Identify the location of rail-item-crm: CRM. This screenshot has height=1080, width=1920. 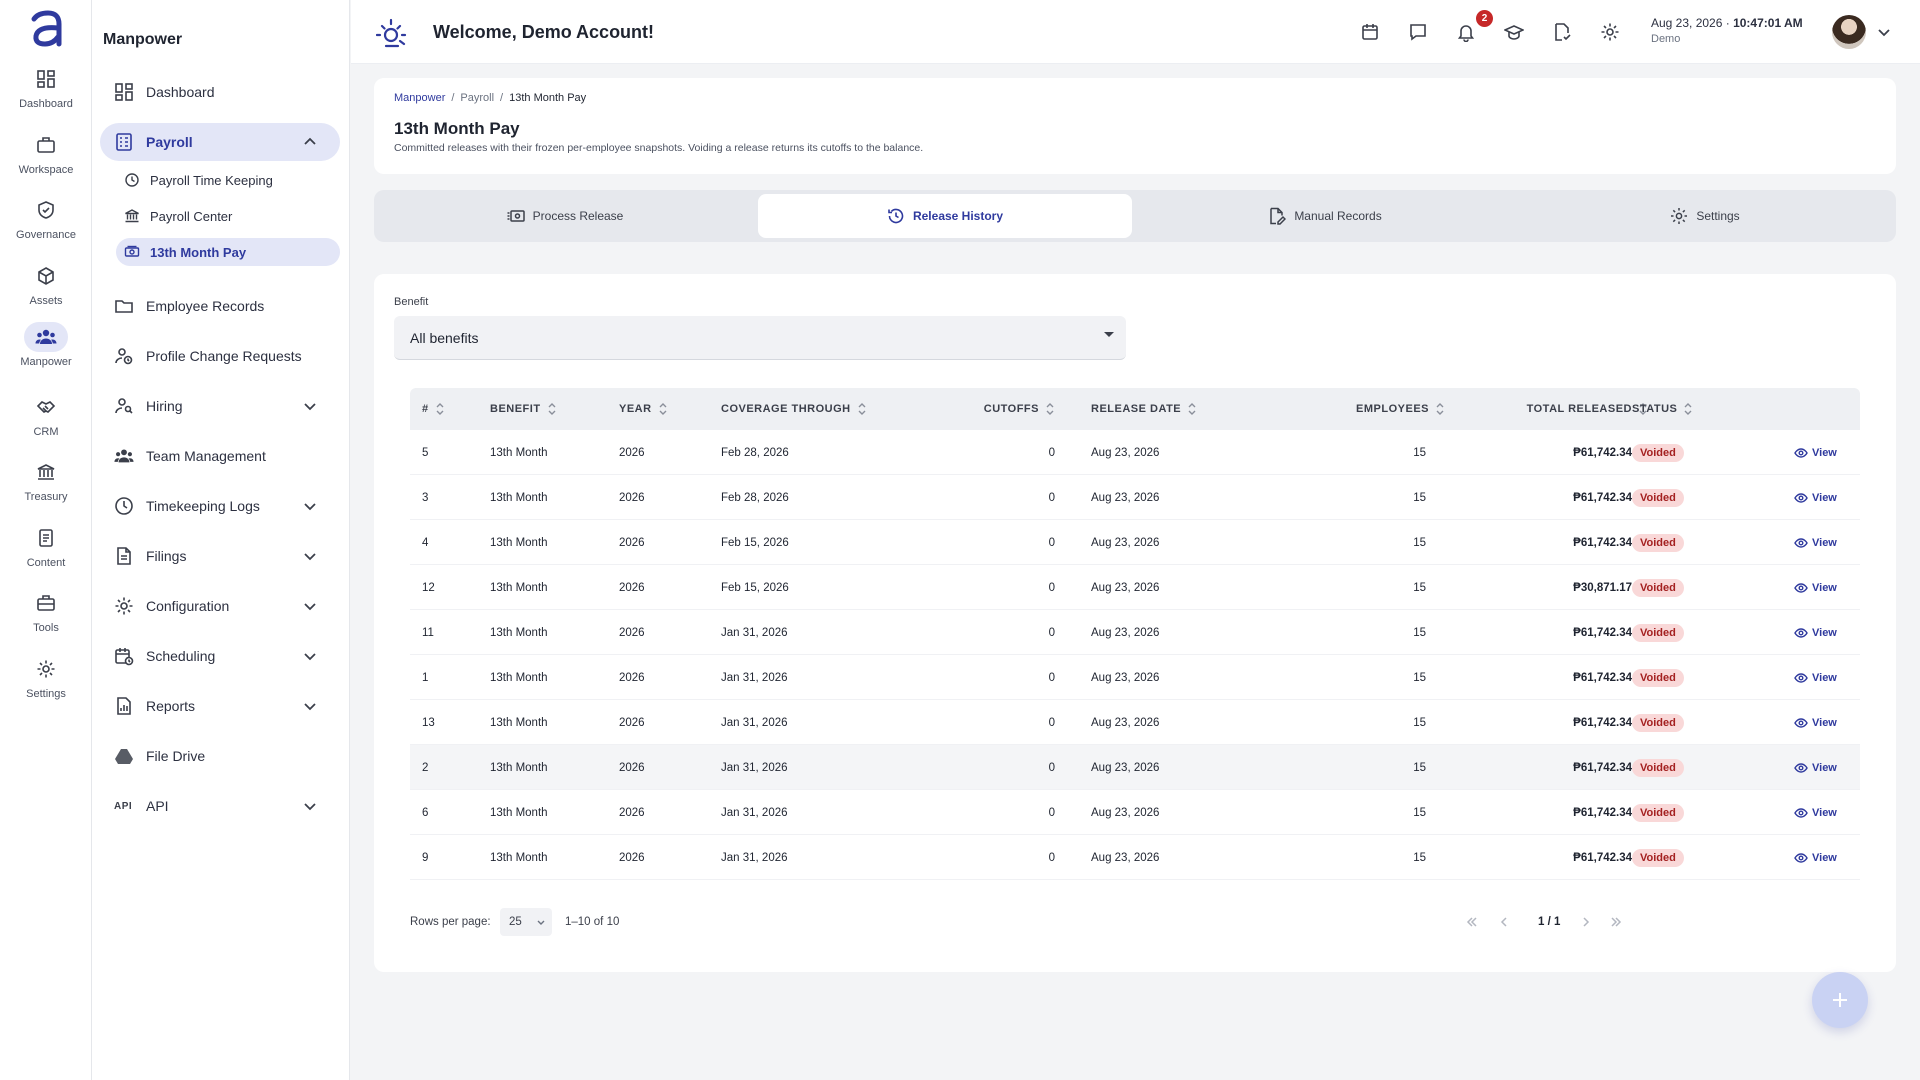
(46, 423).